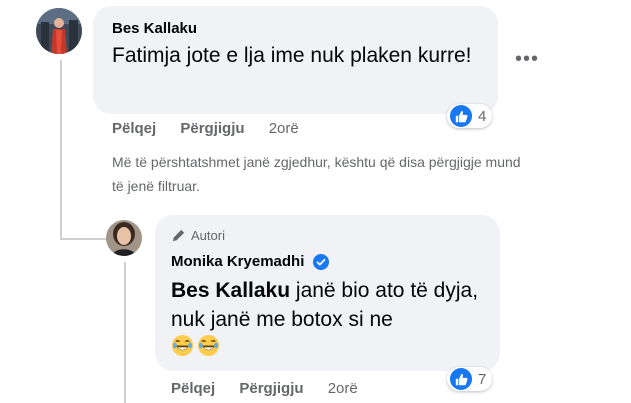 The image size is (631, 403). What do you see at coordinates (527, 59) in the screenshot?
I see `more-options-button: •••` at bounding box center [527, 59].